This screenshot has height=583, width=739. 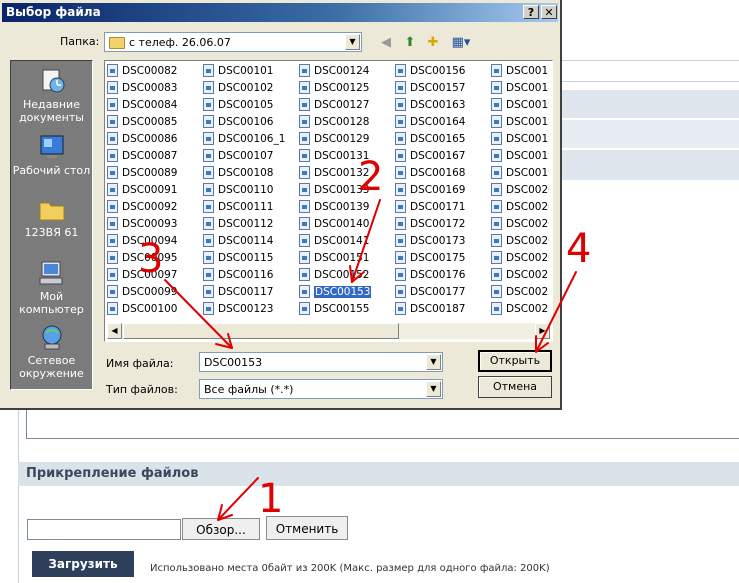 What do you see at coordinates (344, 88) in the screenshot?
I see `file-item: DSC00125` at bounding box center [344, 88].